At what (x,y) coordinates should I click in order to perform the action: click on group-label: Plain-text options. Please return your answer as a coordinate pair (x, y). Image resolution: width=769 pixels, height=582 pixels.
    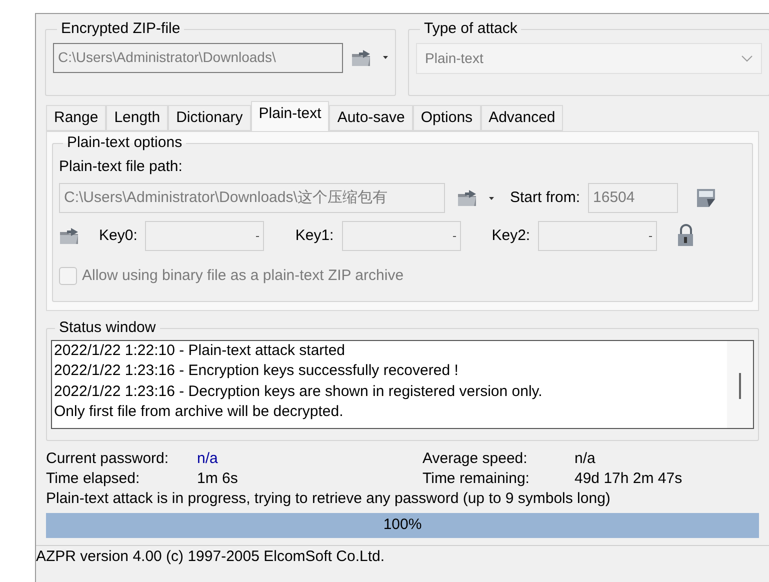
    Looking at the image, I should click on (125, 143).